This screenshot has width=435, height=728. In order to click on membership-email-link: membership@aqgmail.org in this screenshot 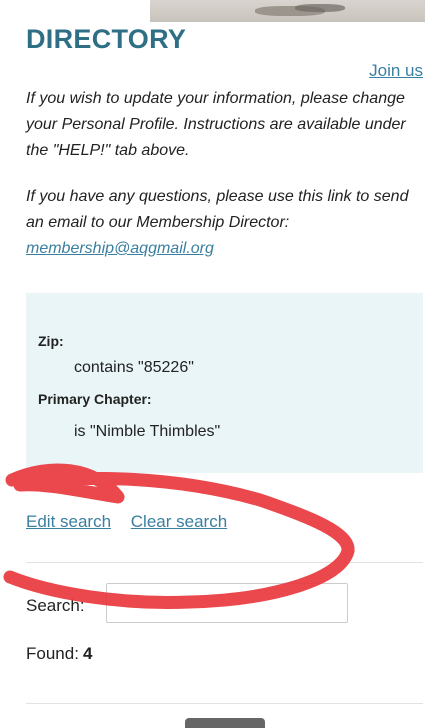, I will do `click(120, 248)`.